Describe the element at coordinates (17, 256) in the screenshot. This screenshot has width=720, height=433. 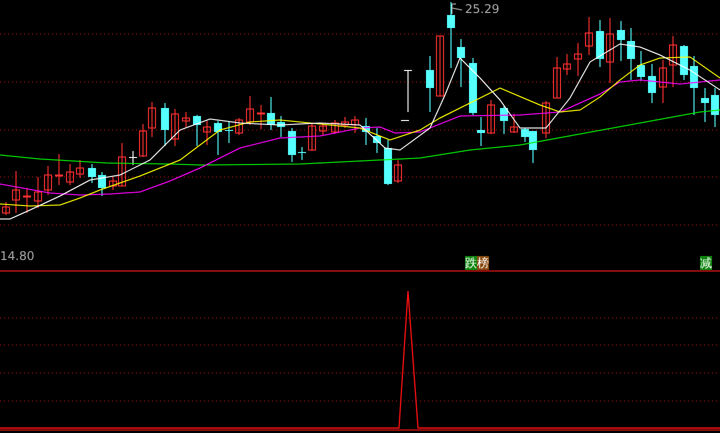
I see `price-label: 14.80` at that location.